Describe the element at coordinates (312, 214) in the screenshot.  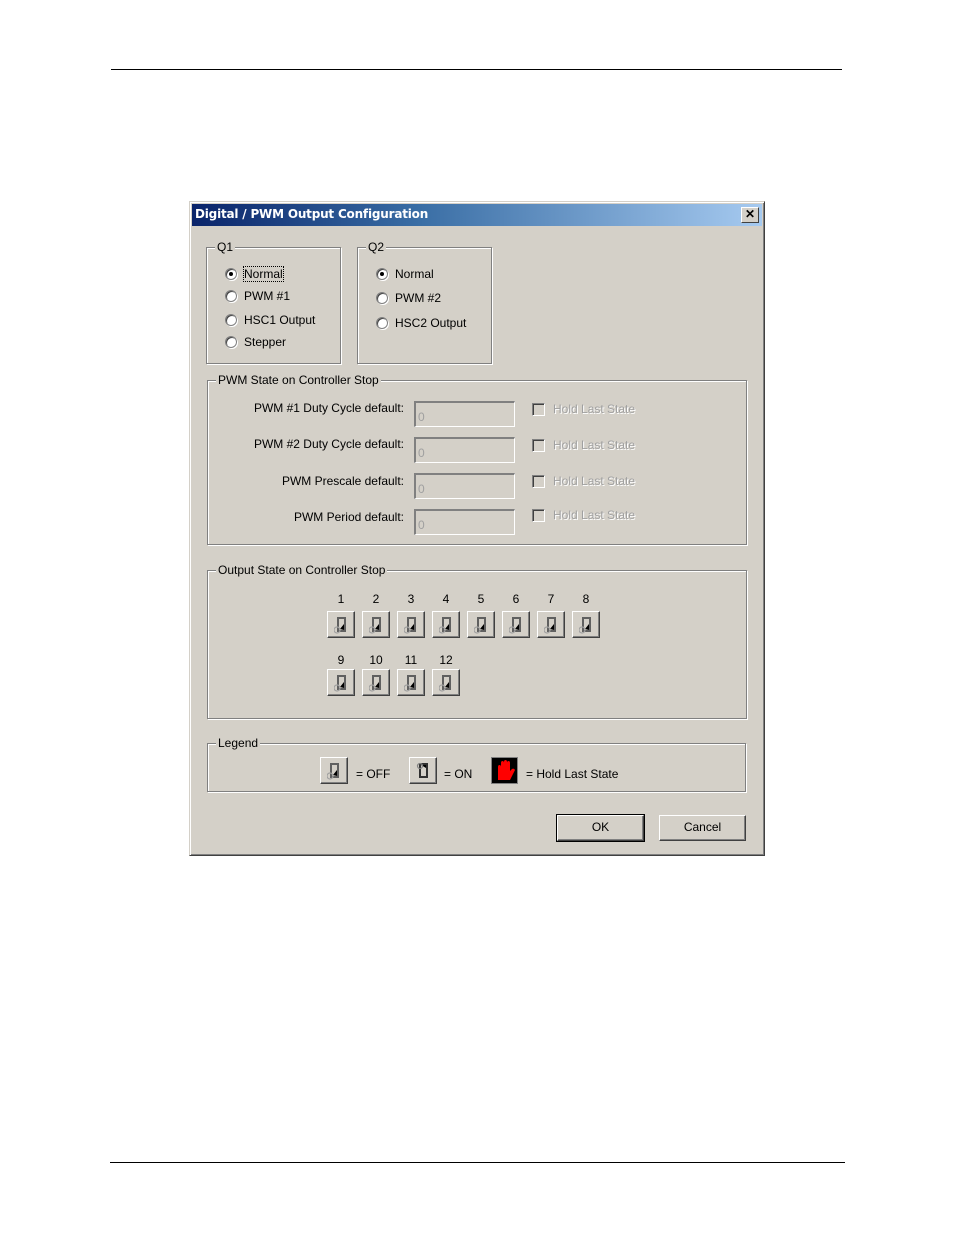
I see `dialog-title: Digital / PWM Output Configuration` at that location.